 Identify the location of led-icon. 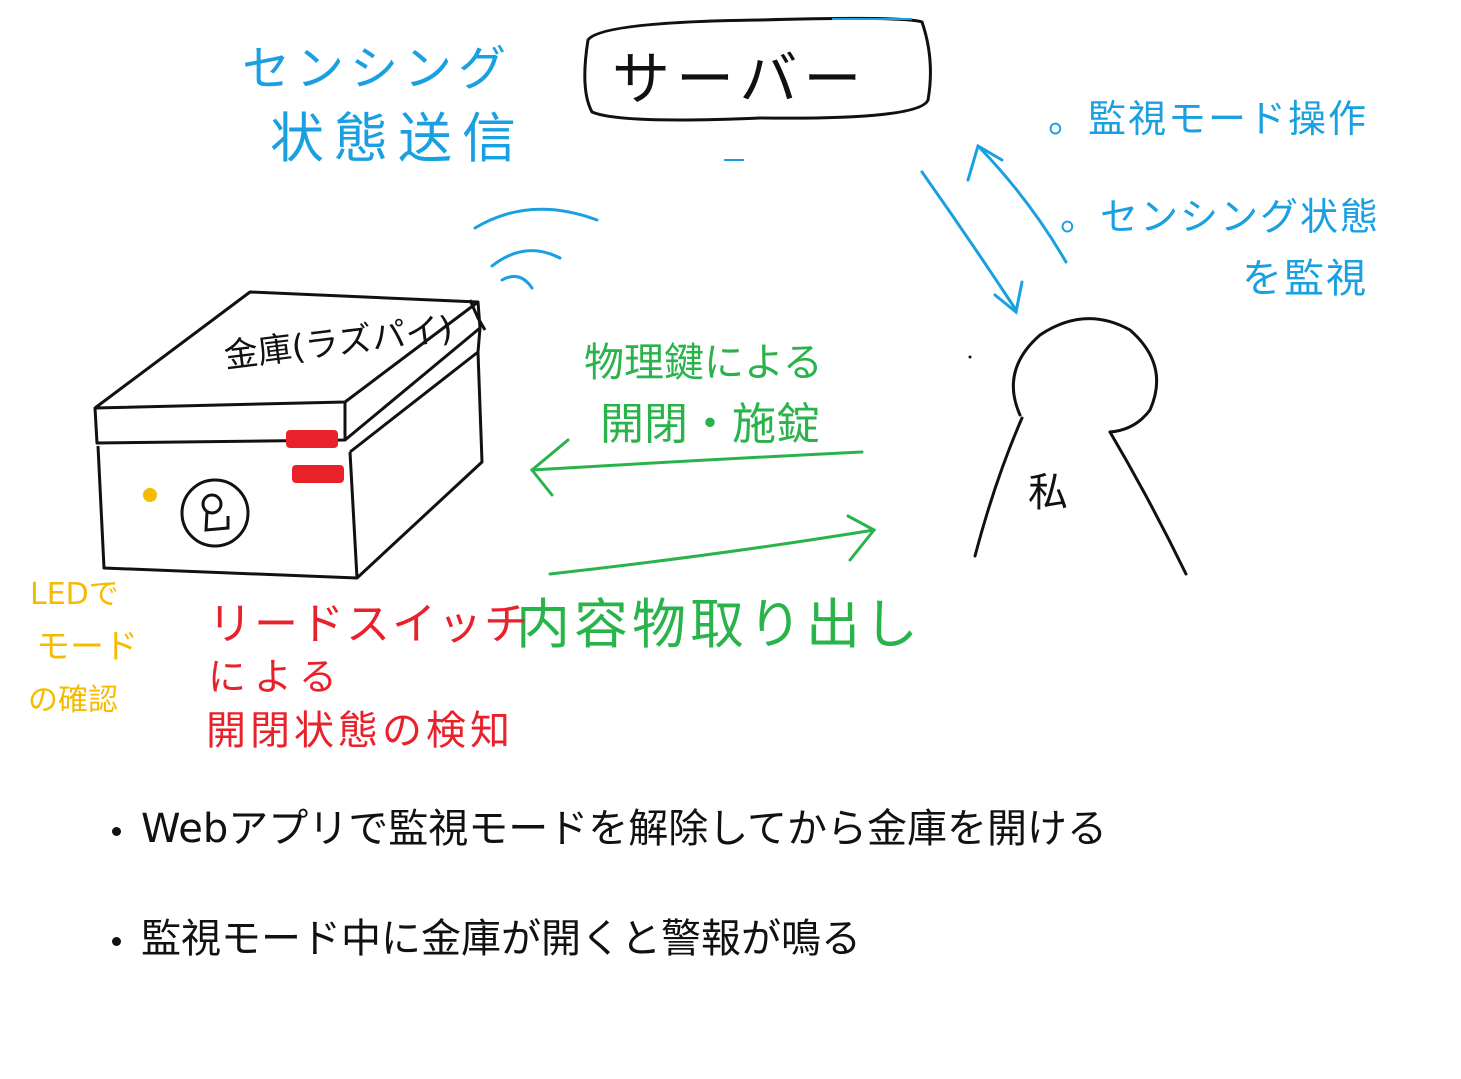
(150, 495).